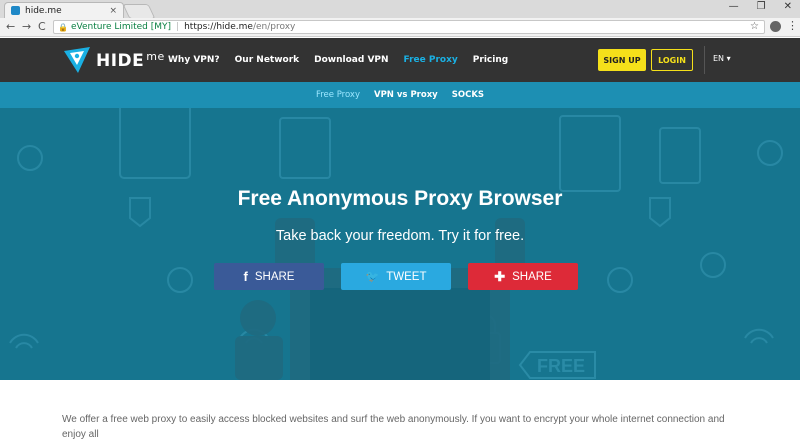 The width and height of the screenshot is (800, 442). I want to click on tab-title: hide.me, so click(43, 10).